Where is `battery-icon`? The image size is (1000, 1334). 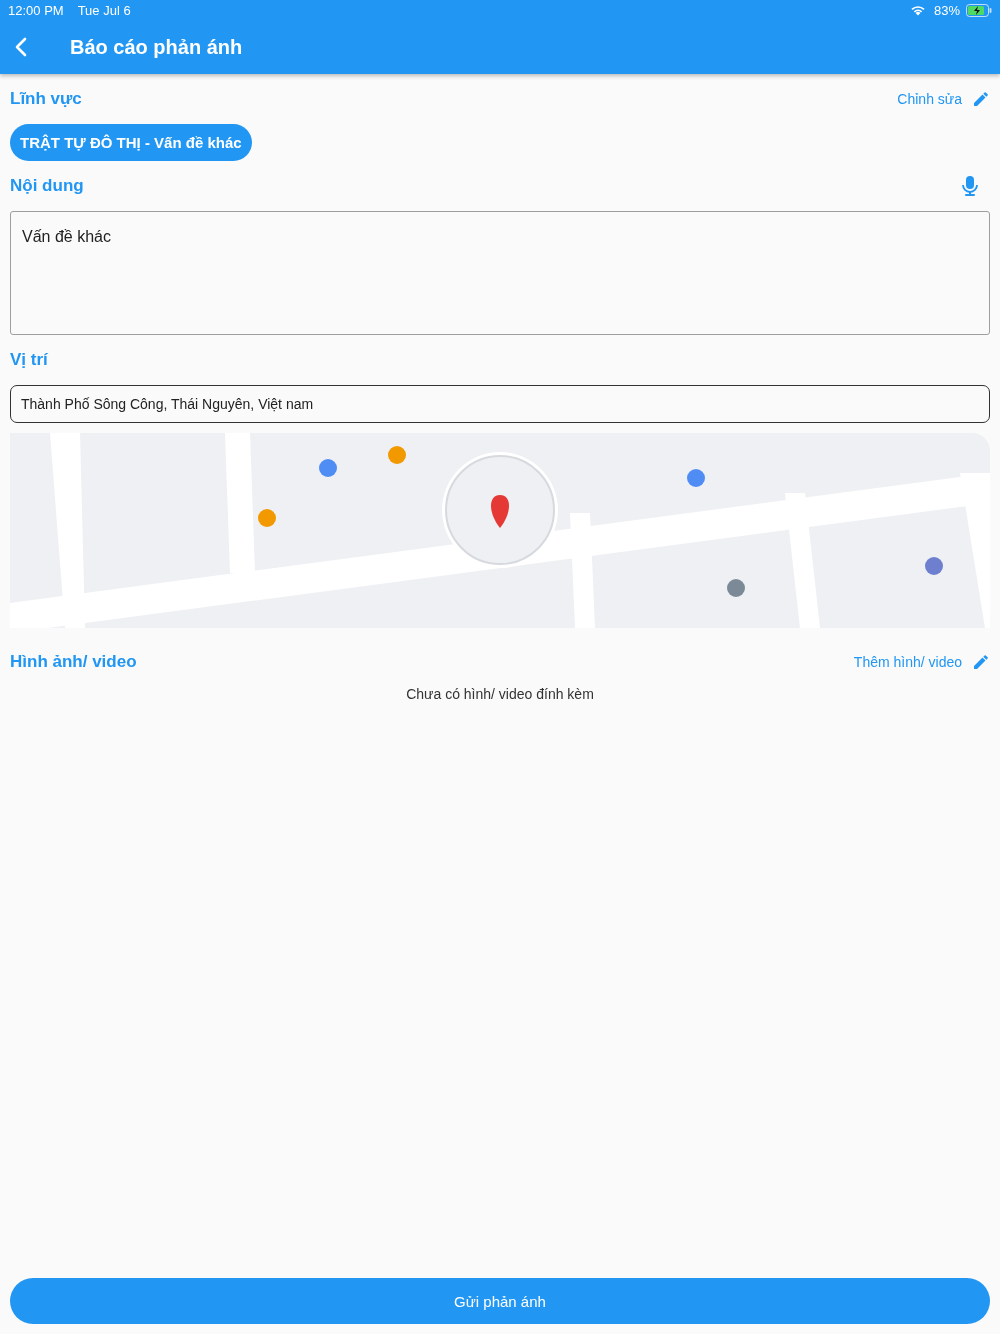
battery-icon is located at coordinates (979, 10).